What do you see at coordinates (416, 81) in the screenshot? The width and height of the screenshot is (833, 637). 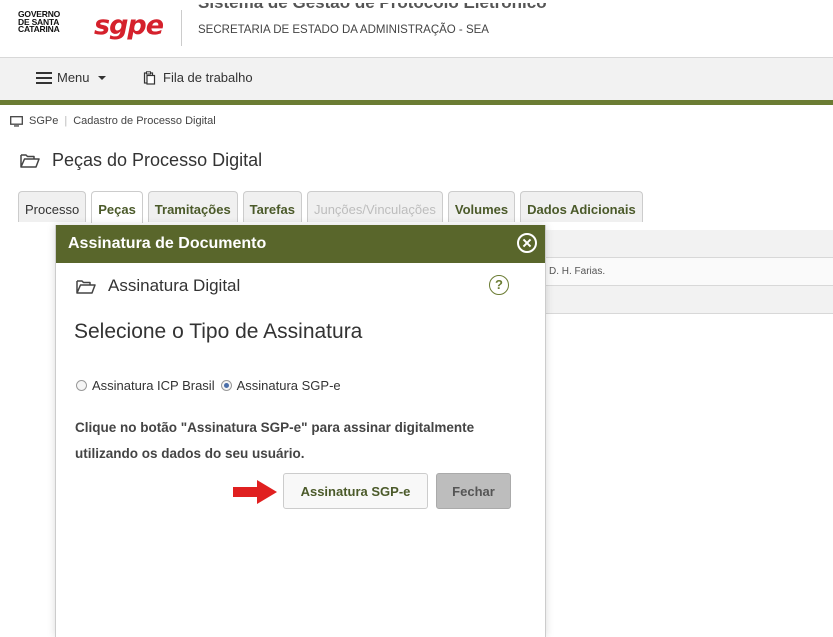 I see `main-navbar: Menu Fila de trabalho` at bounding box center [416, 81].